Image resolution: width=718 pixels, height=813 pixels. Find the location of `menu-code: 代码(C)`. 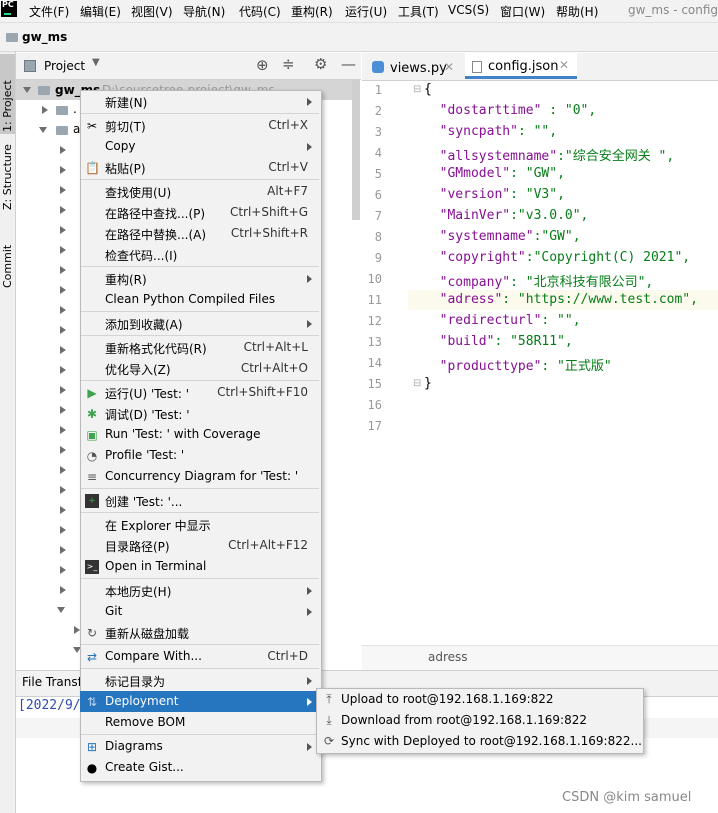

menu-code: 代码(C) is located at coordinates (260, 11).